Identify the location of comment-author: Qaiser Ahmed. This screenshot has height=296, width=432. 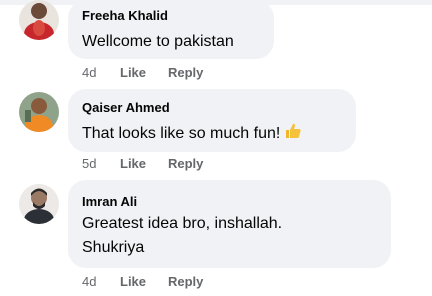
(126, 107).